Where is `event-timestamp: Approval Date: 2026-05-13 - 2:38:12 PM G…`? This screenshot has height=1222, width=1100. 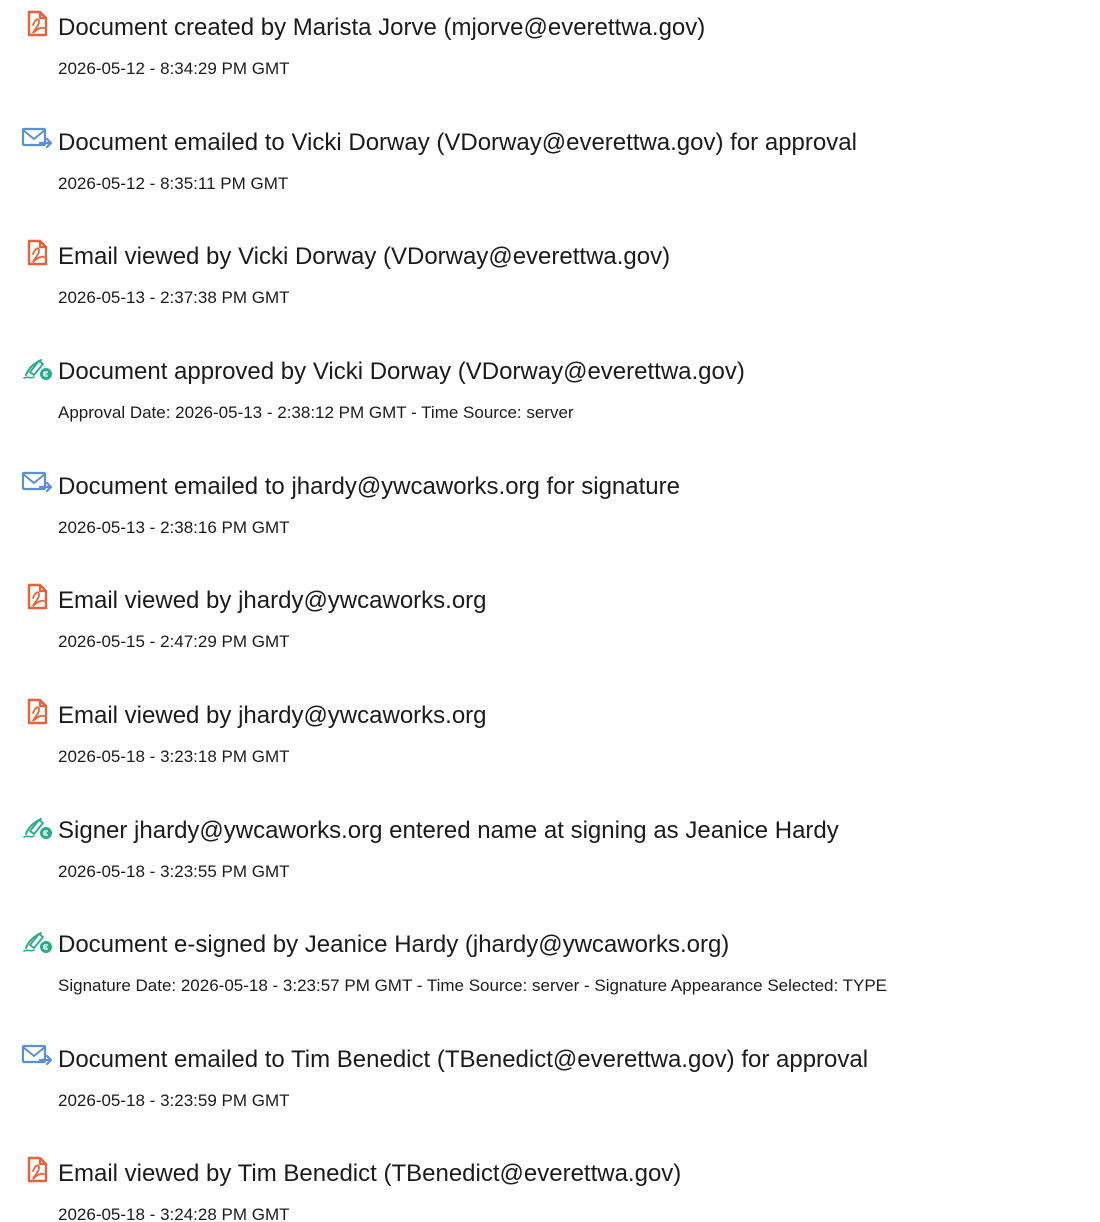 event-timestamp: Approval Date: 2026-05-13 - 2:38:12 PM G… is located at coordinates (316, 412).